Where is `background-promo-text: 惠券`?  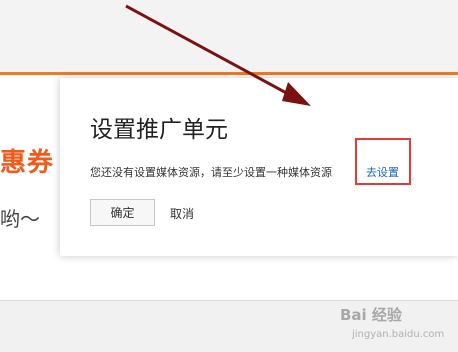 background-promo-text: 惠券 is located at coordinates (27, 163).